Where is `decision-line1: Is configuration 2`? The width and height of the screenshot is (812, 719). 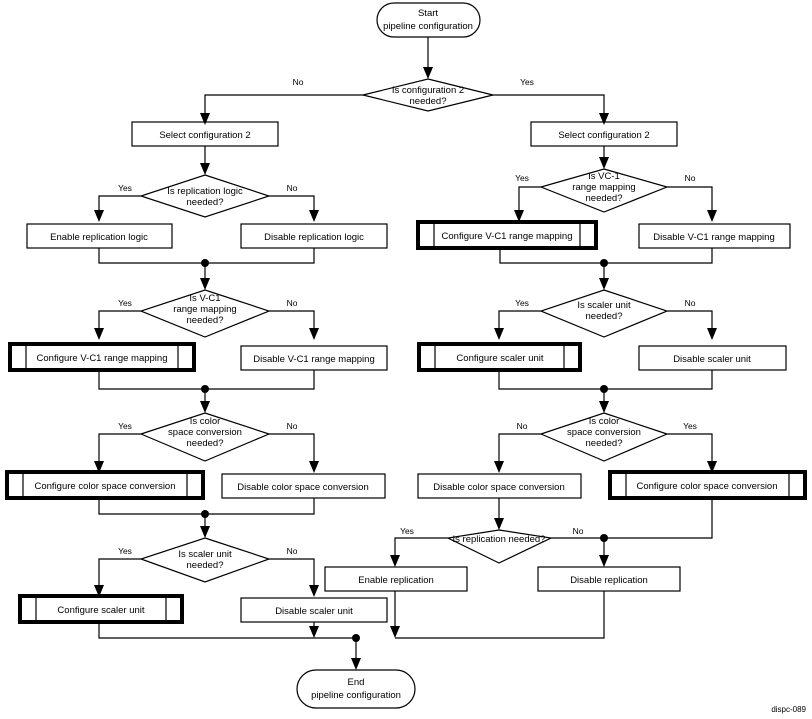 decision-line1: Is configuration 2 is located at coordinates (428, 90).